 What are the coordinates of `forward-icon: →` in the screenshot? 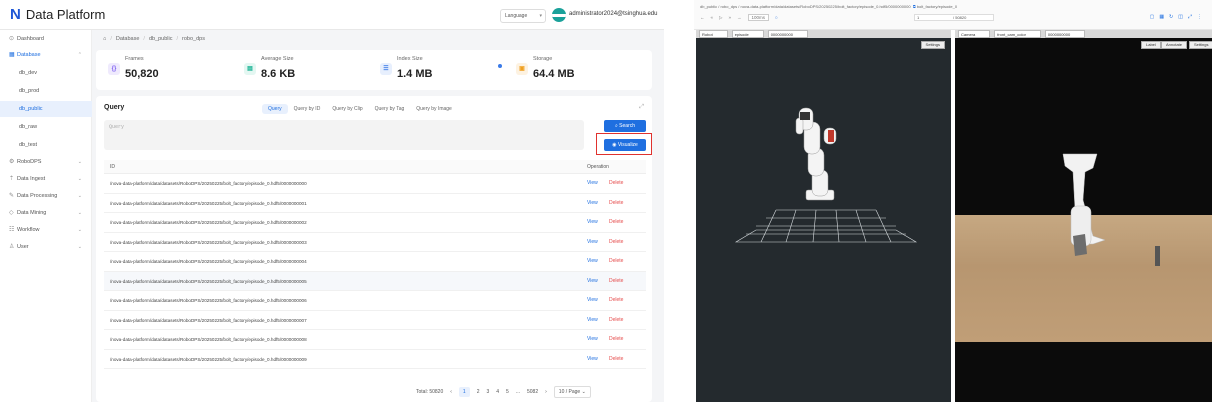 It's located at (739, 17).